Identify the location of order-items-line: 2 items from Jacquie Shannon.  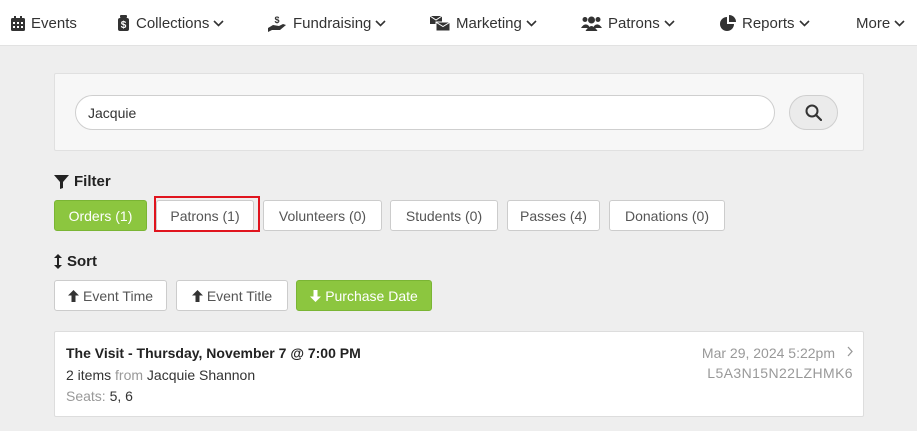
(160, 375).